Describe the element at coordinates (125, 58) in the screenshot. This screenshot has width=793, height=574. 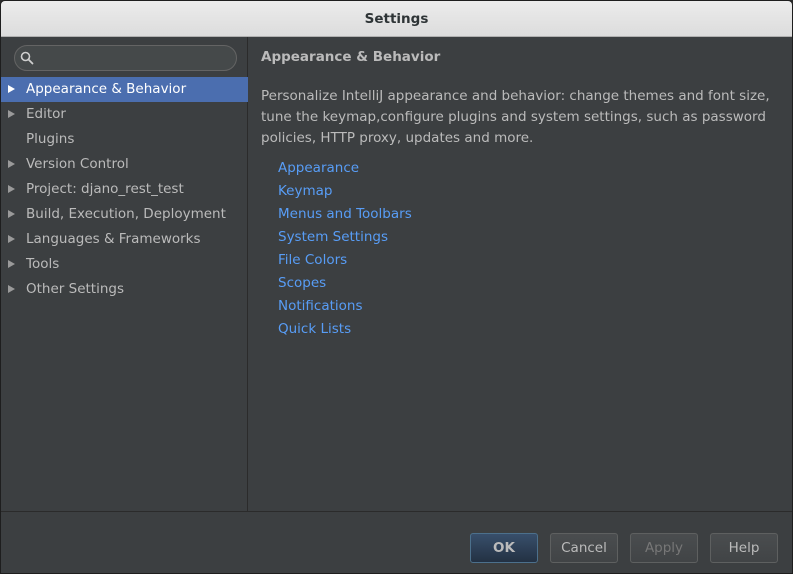
I see `search-input` at that location.